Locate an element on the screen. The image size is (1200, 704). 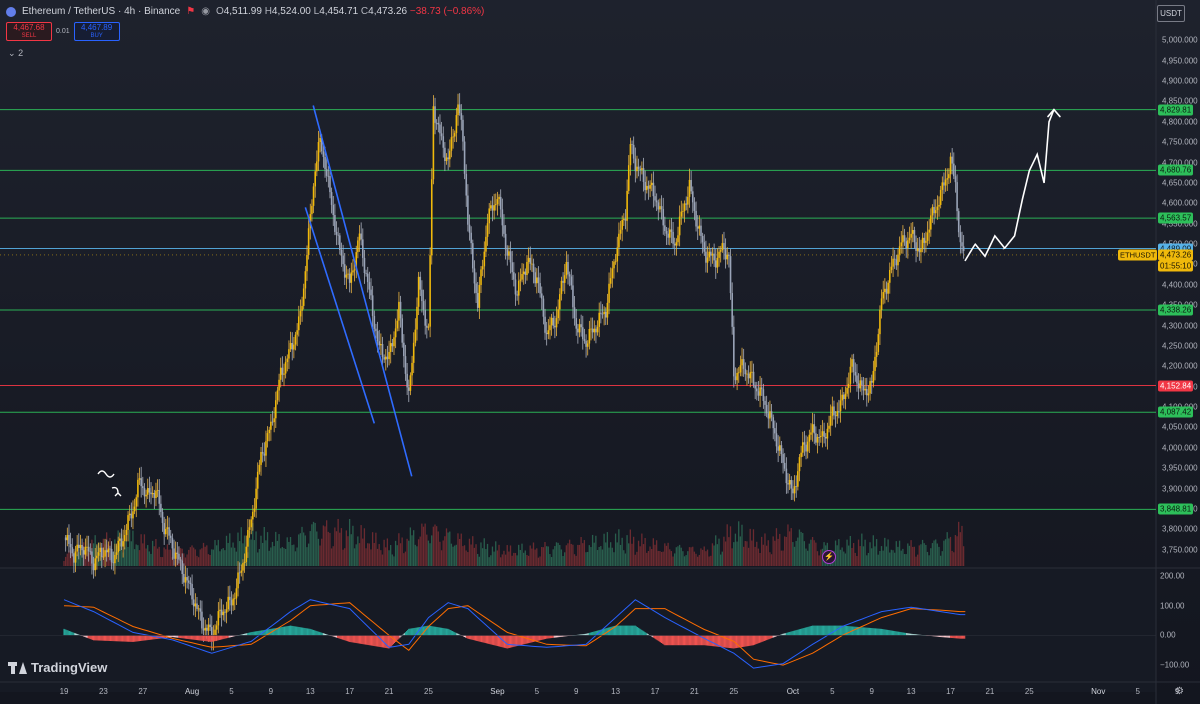
gear-icon: ⚙ is located at coordinates (1179, 691).